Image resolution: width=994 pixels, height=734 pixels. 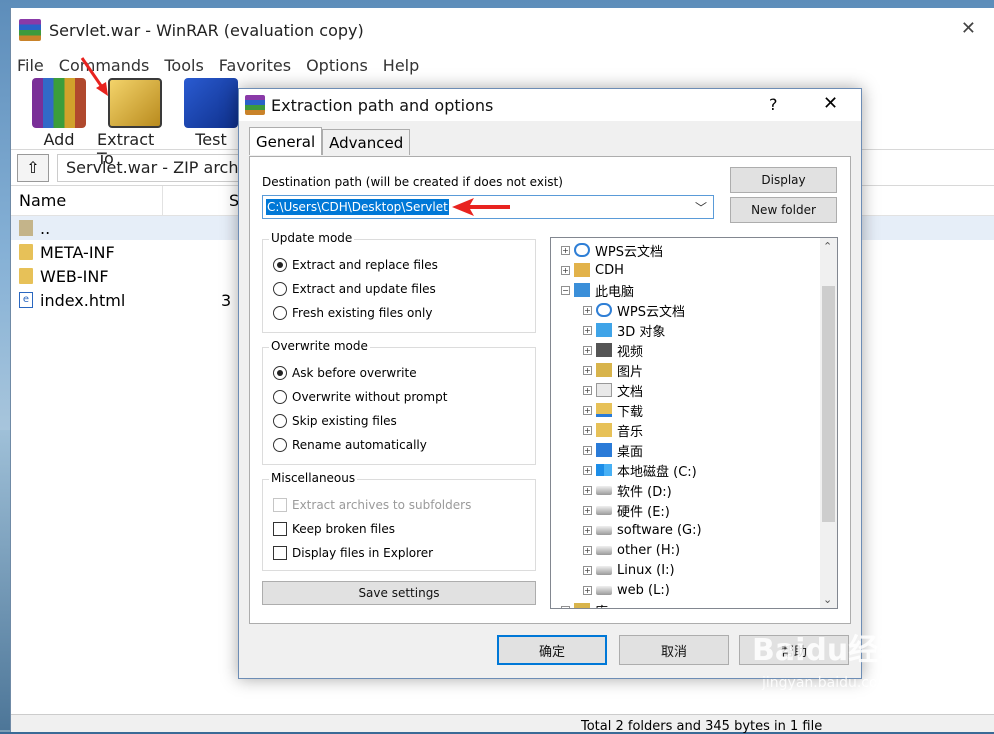 What do you see at coordinates (613, 450) in the screenshot?
I see `tree-item: + 桌面` at bounding box center [613, 450].